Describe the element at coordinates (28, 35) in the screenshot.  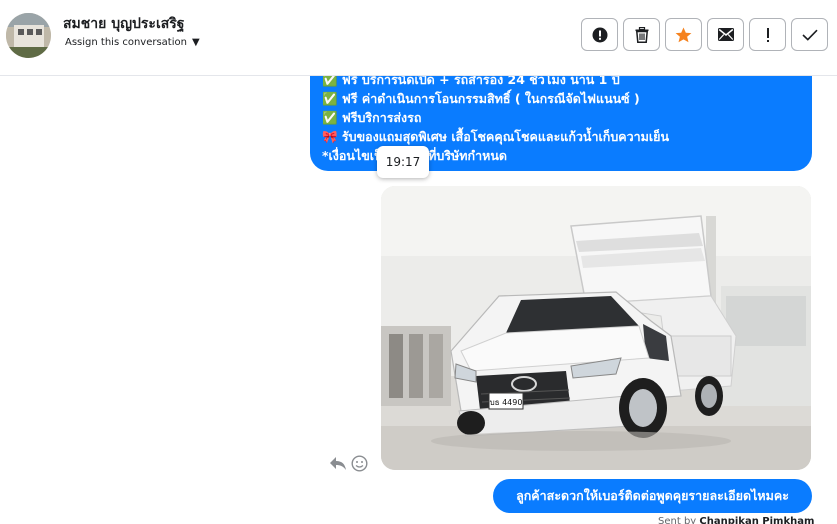
I see `avatar` at that location.